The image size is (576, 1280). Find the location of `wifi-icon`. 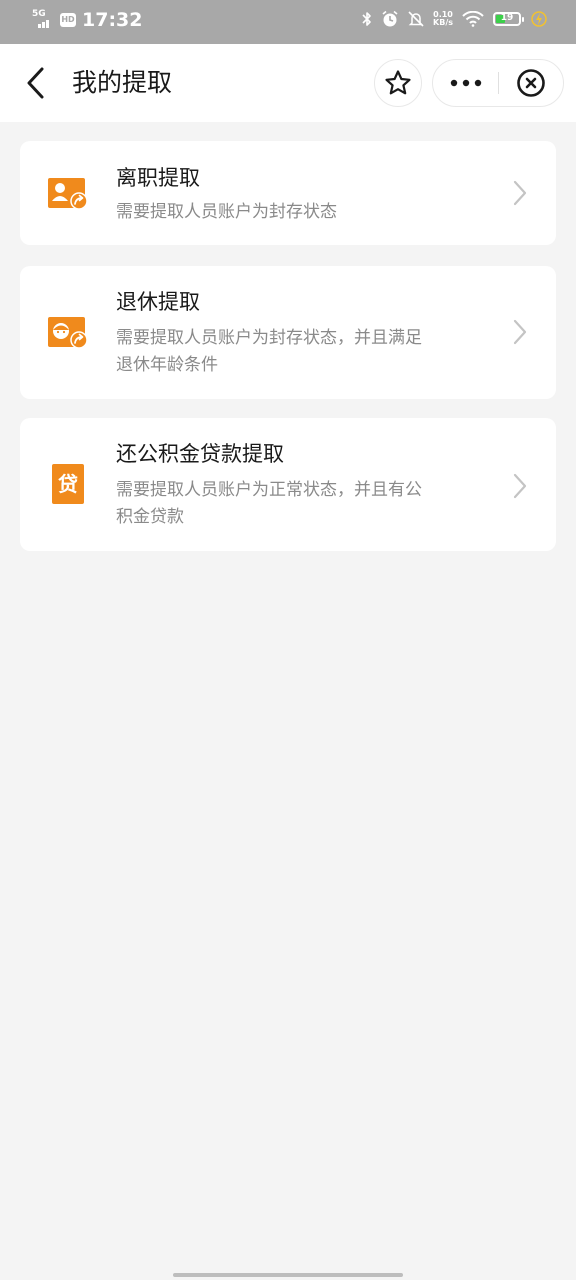

wifi-icon is located at coordinates (473, 19).